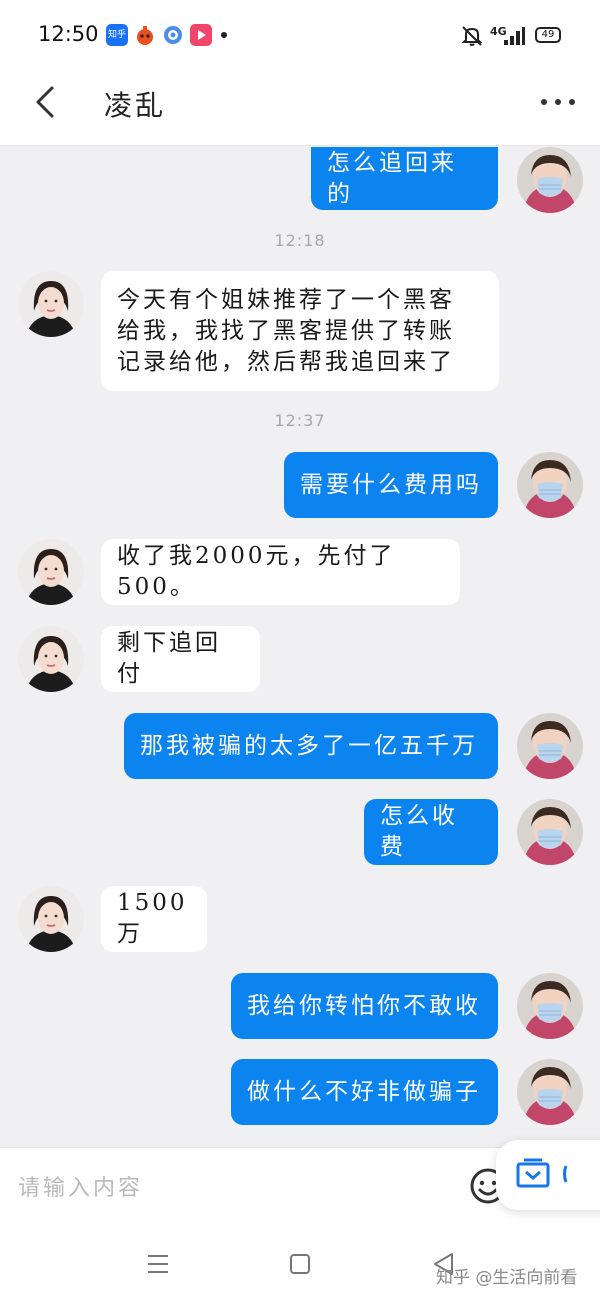 The image size is (600, 1300). I want to click on message-bubble-incoming: 收了我2000元，先付了500。, so click(280, 572).